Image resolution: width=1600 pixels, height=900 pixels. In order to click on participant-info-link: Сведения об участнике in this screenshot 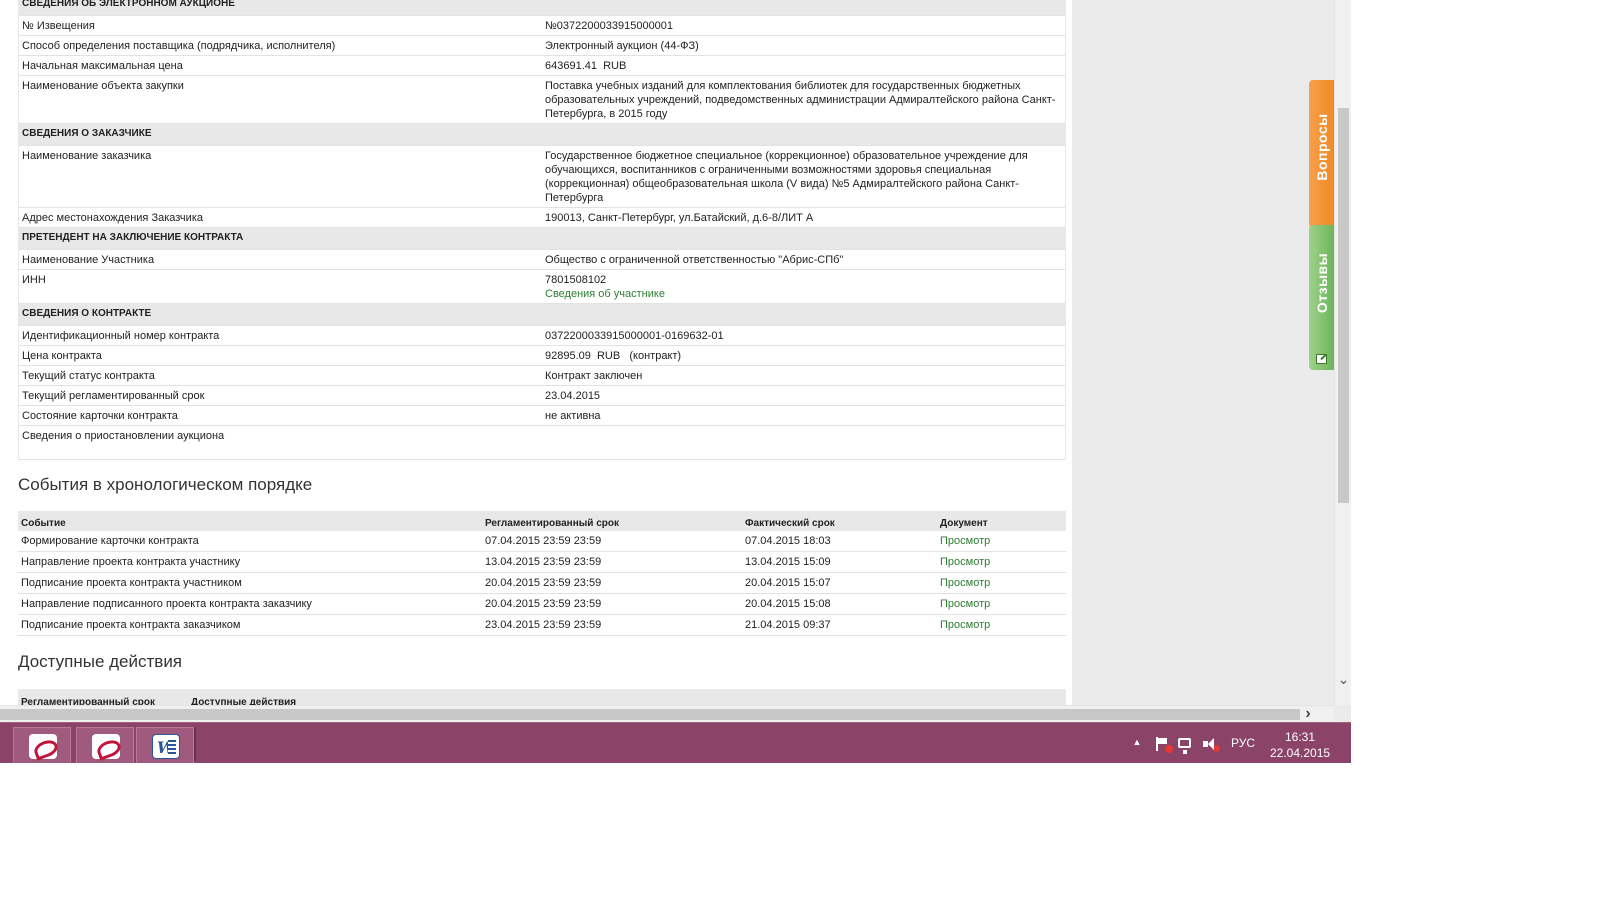, I will do `click(803, 294)`.